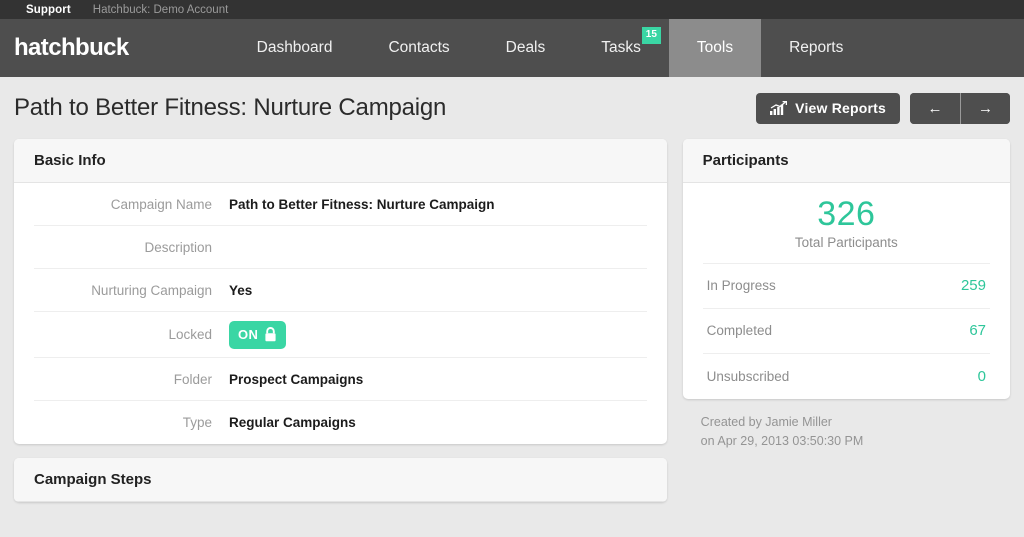 The height and width of the screenshot is (537, 1024). What do you see at coordinates (296, 379) in the screenshot?
I see `info-value: Prospect Campaigns` at bounding box center [296, 379].